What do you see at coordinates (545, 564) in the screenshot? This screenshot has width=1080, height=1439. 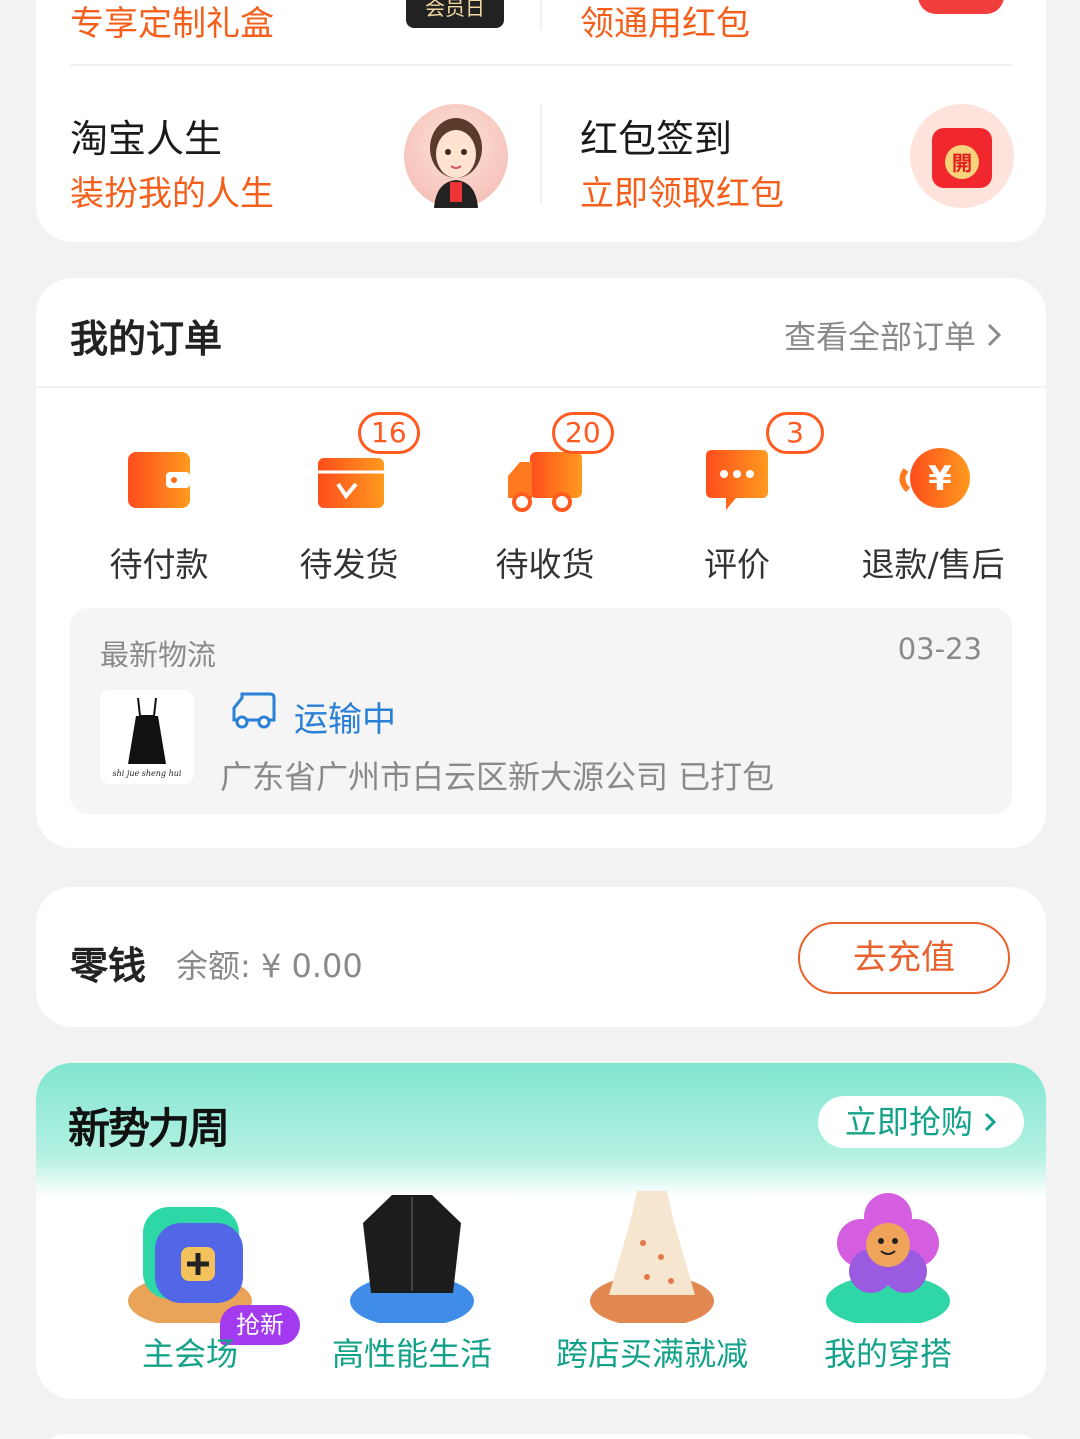 I see `order-item-label: 待收货` at bounding box center [545, 564].